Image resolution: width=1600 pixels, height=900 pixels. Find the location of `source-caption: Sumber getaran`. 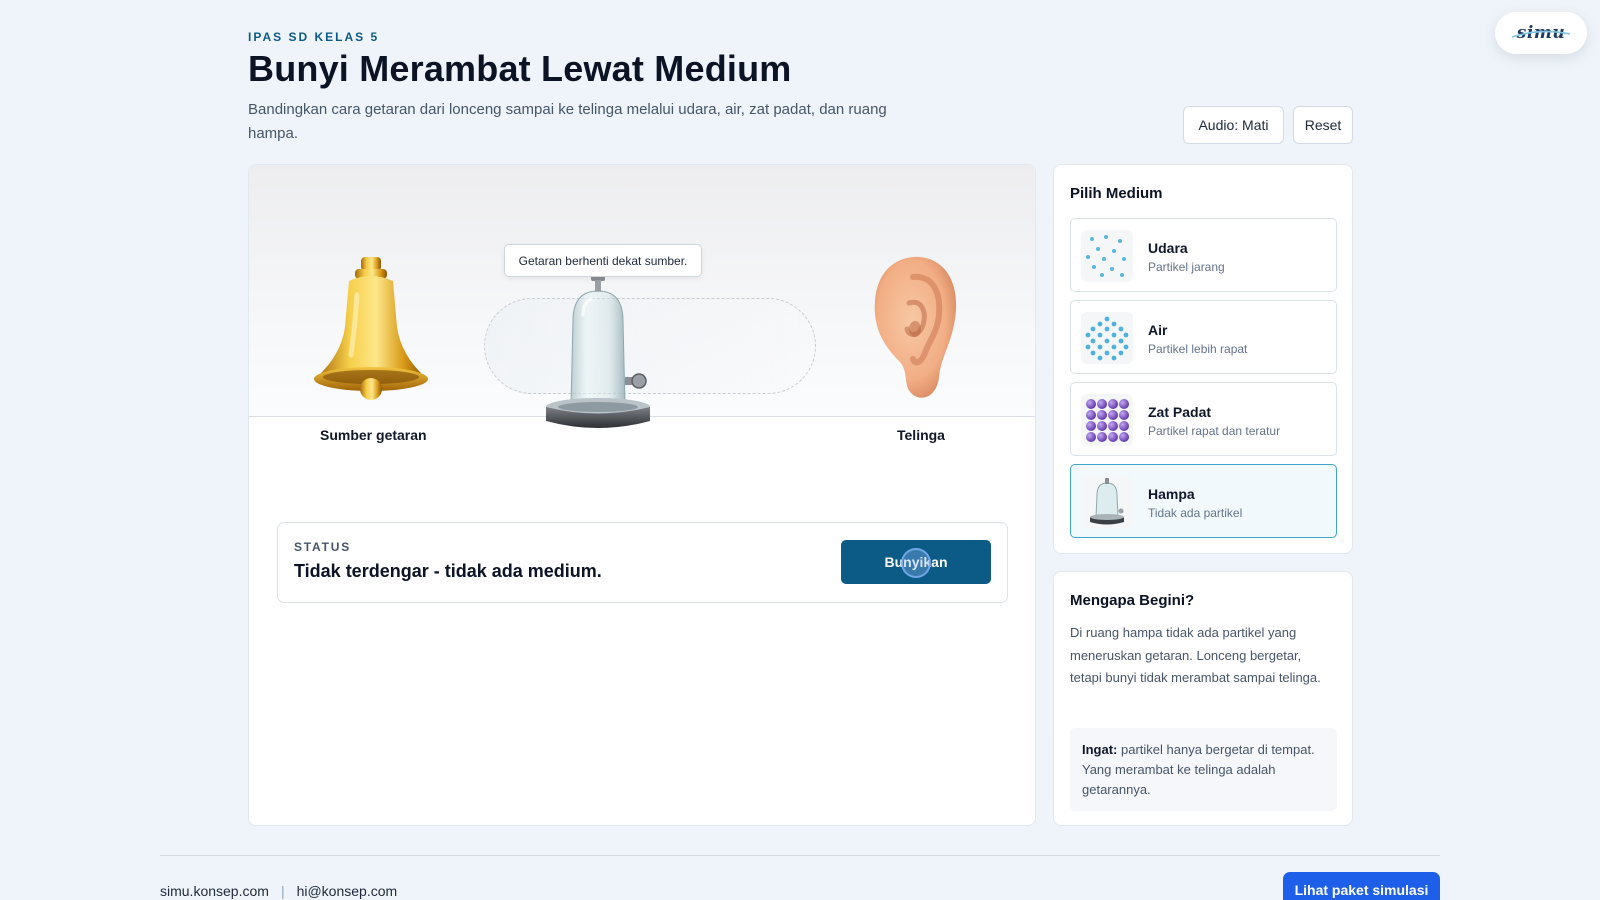

source-caption: Sumber getaran is located at coordinates (373, 435).